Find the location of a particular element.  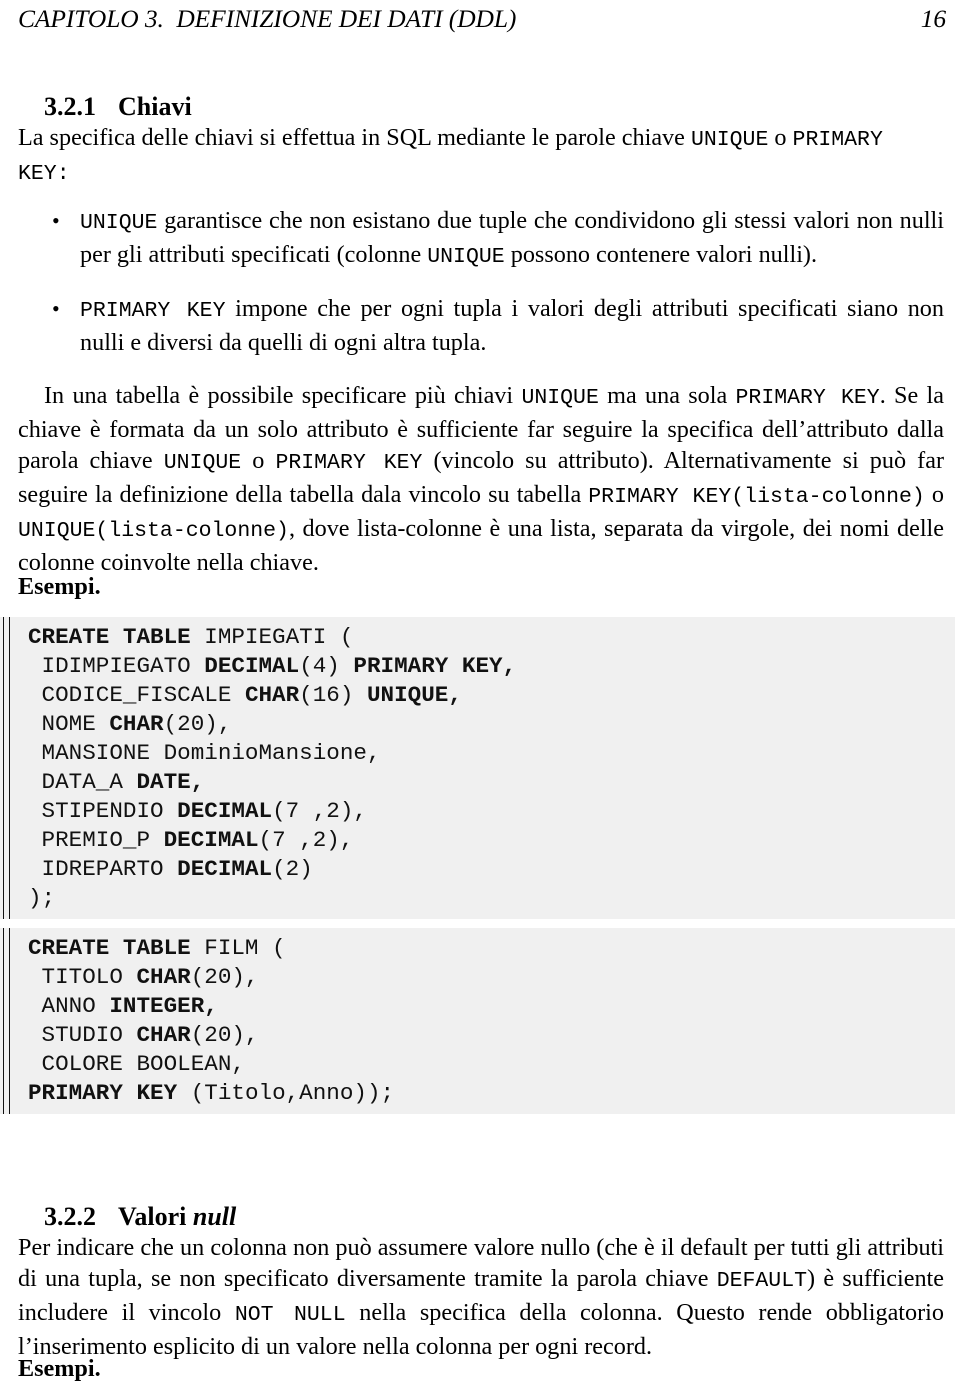

list-item-text-b: possono contenere valori nulli). is located at coordinates (661, 254).